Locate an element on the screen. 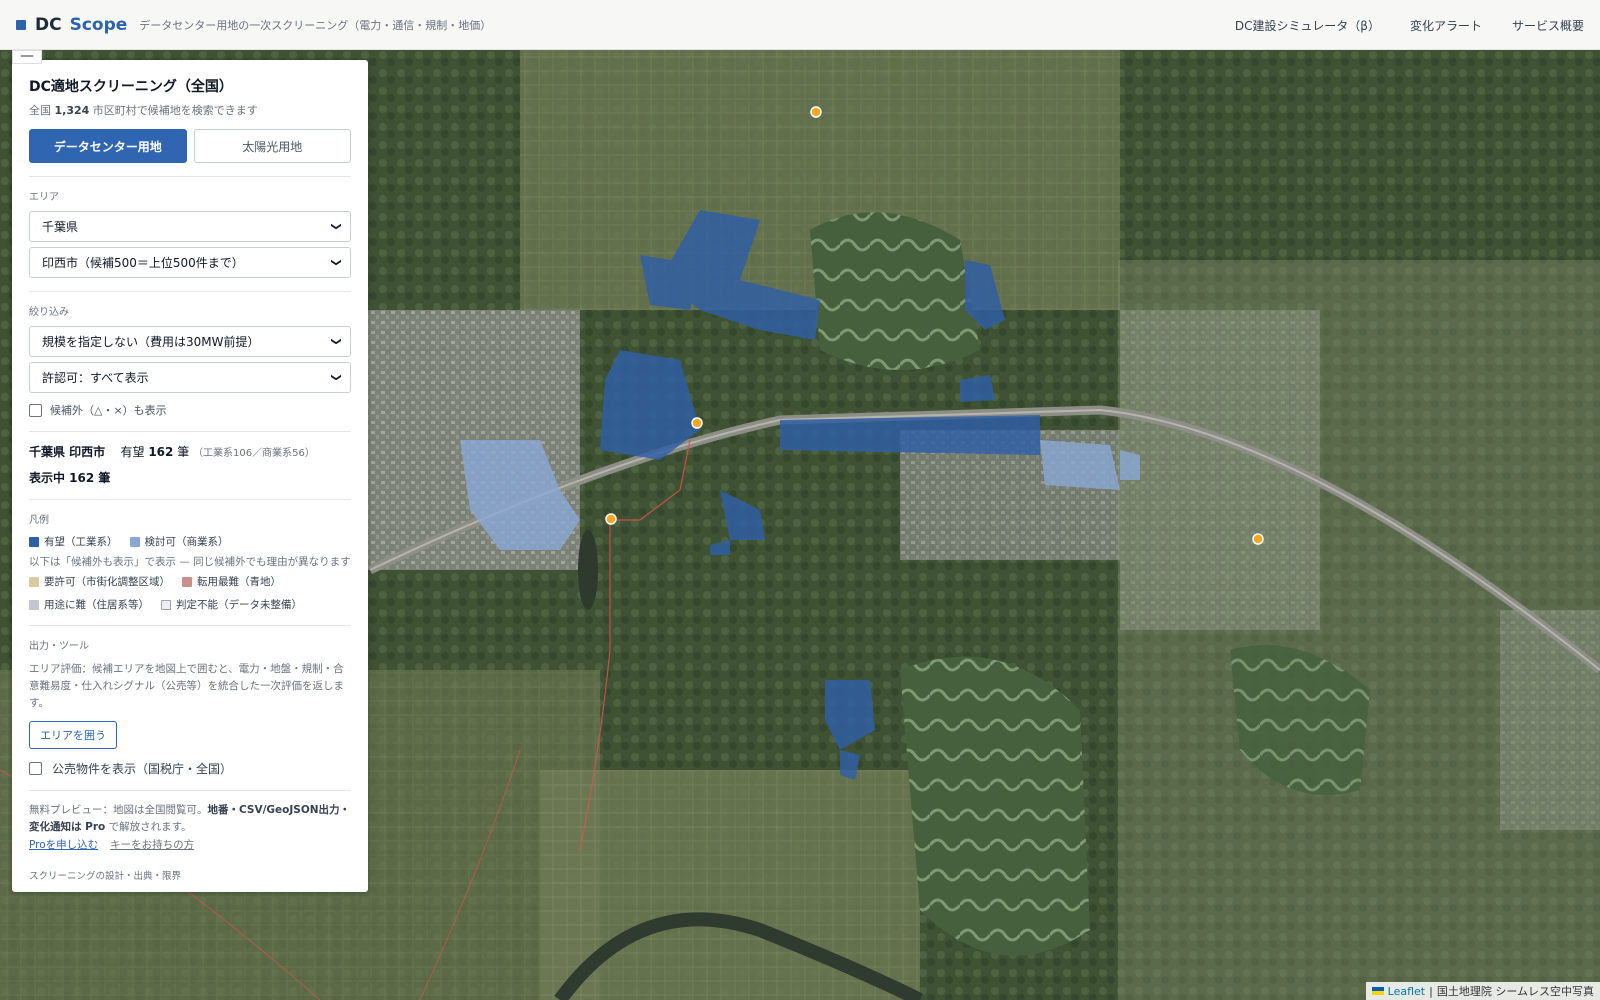  city-value: 印西市（候補500＝上位500件まで） is located at coordinates (143, 263).